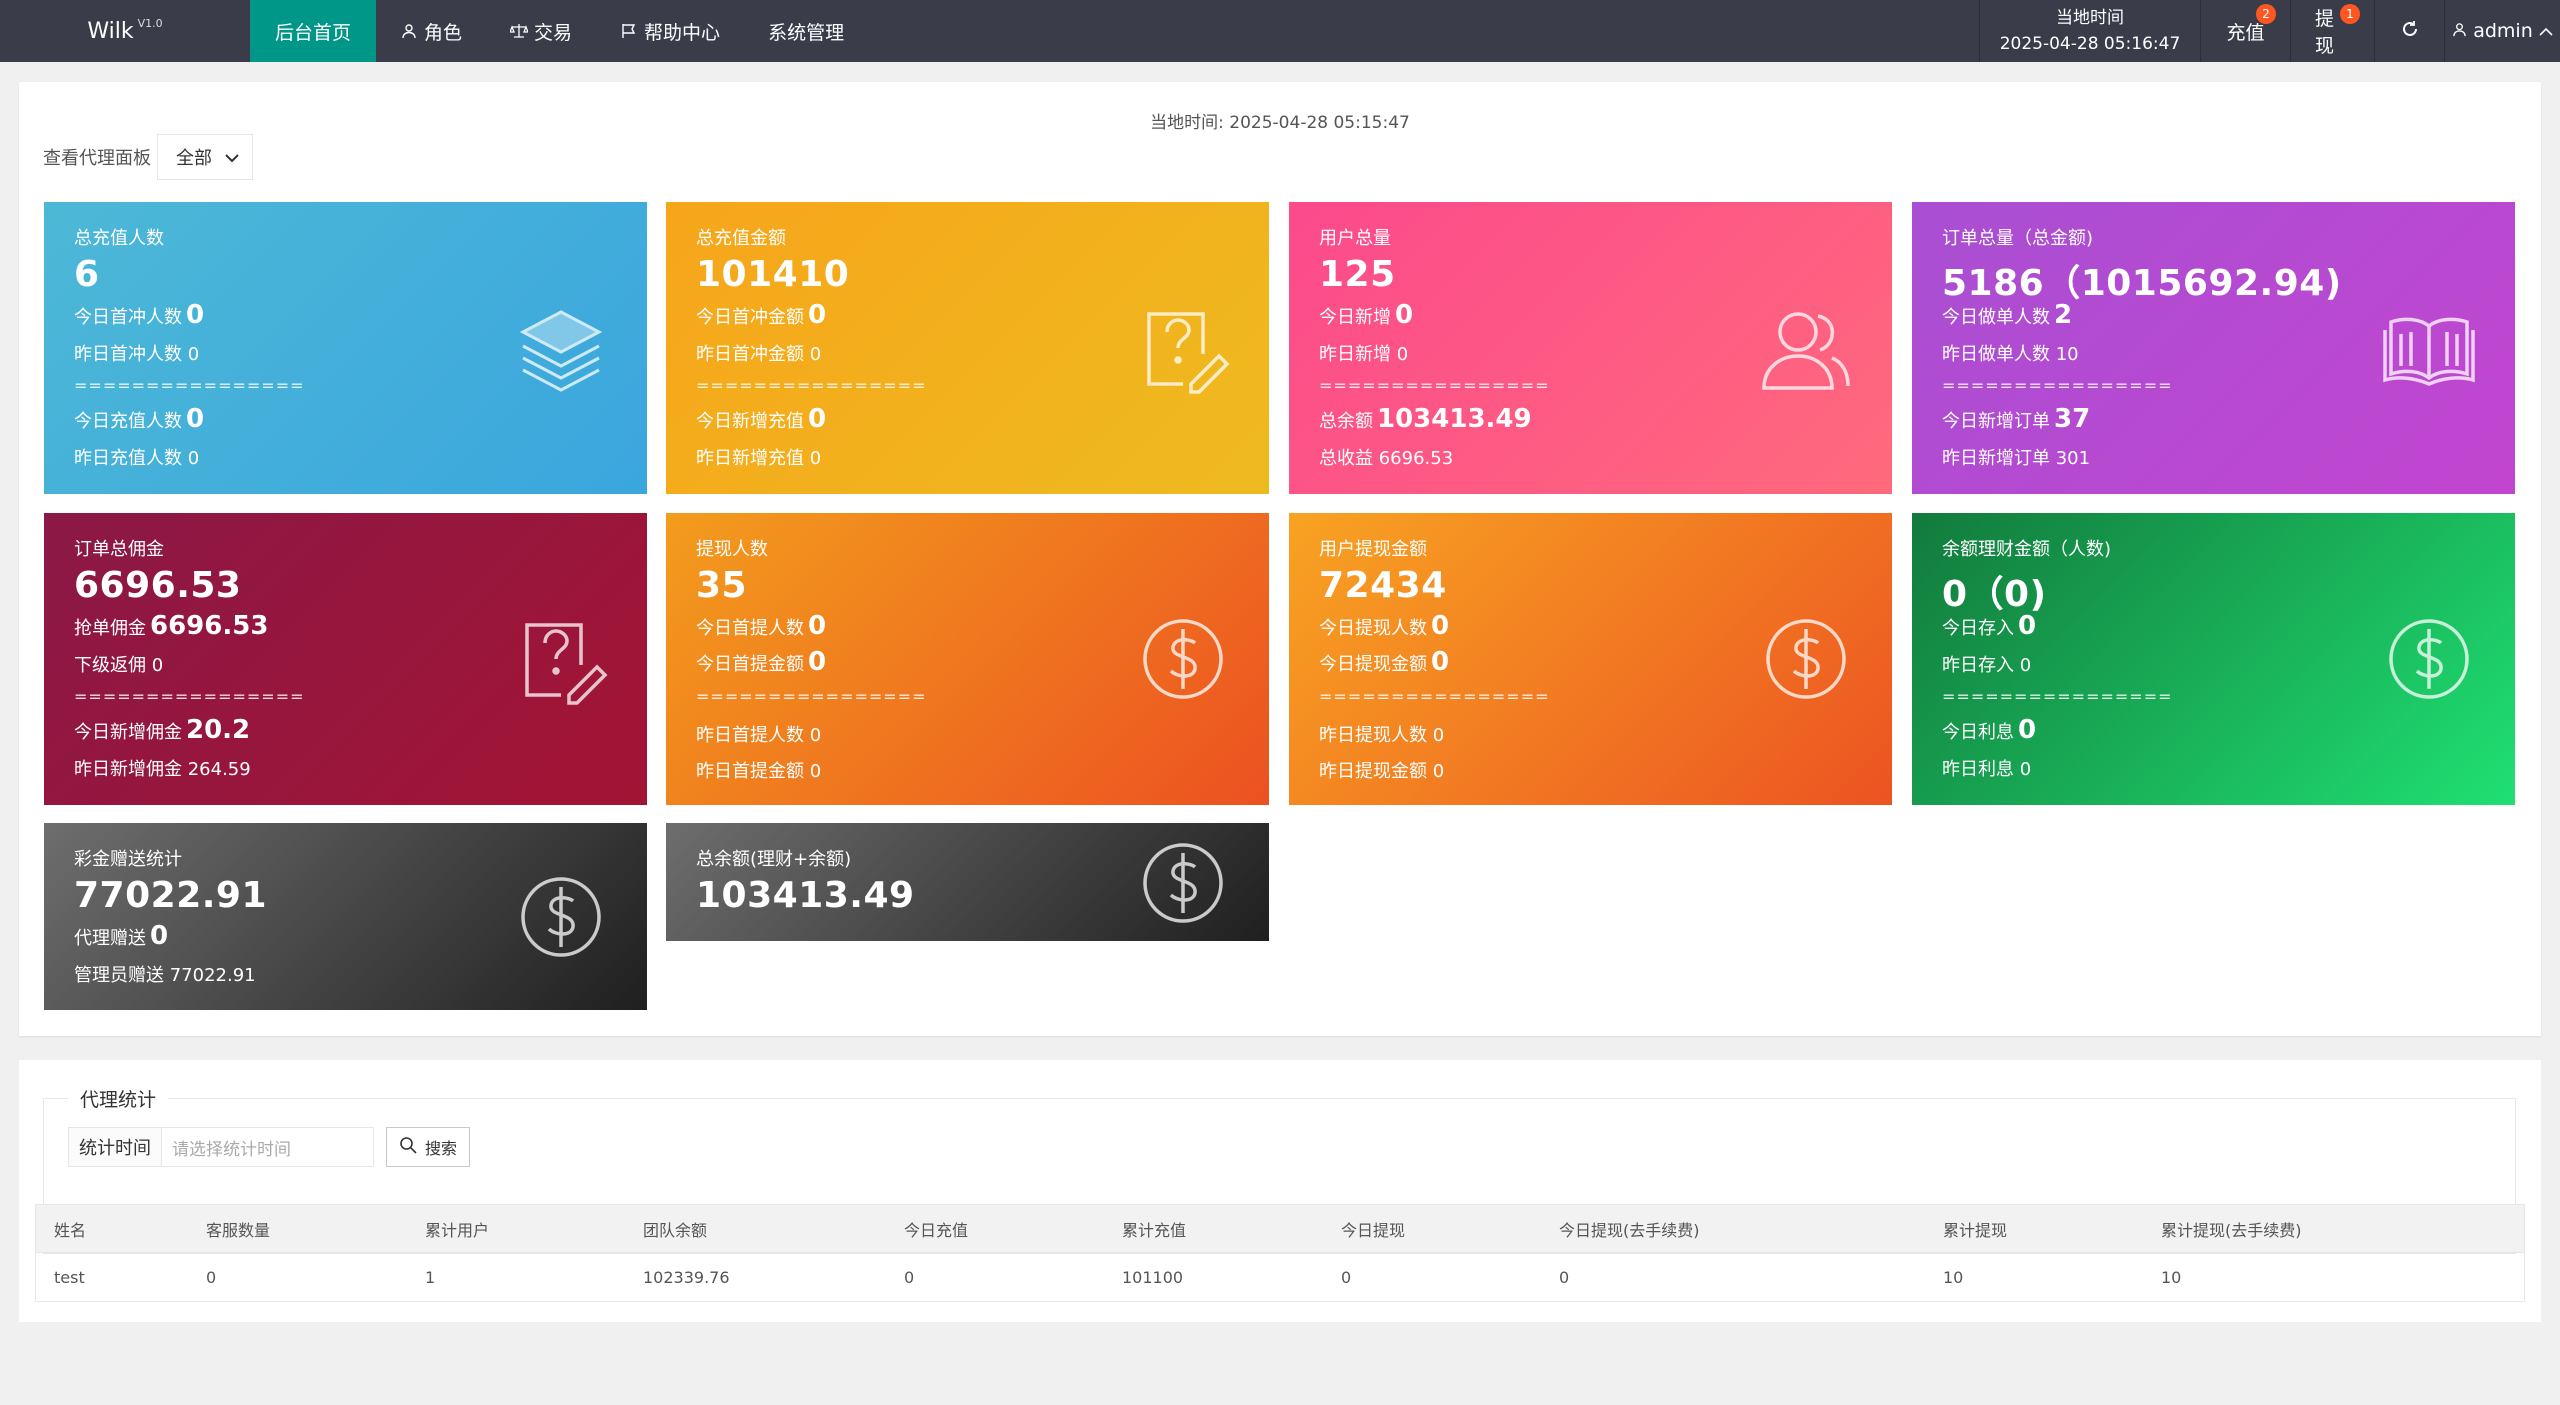 The image size is (2560, 1405). I want to click on card-line: 今日首冲金额 0, so click(761, 315).